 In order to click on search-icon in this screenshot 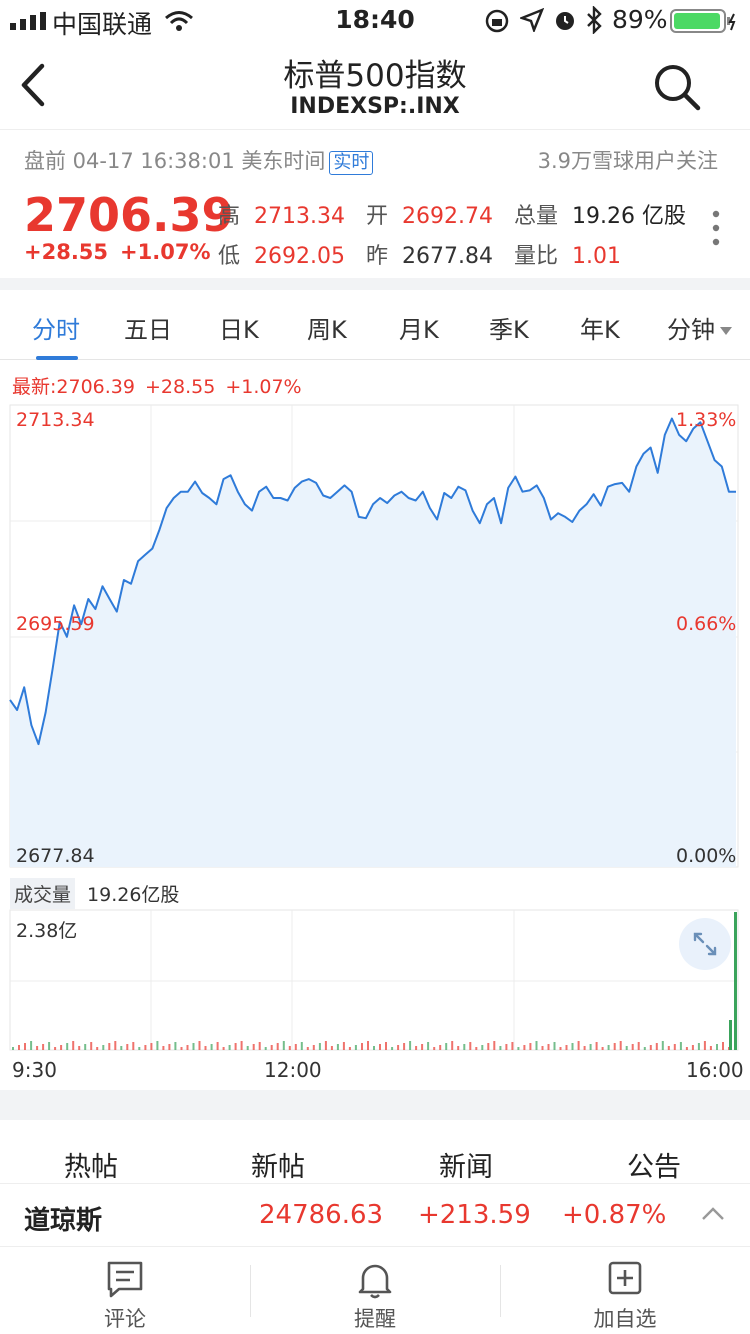, I will do `click(677, 87)`.